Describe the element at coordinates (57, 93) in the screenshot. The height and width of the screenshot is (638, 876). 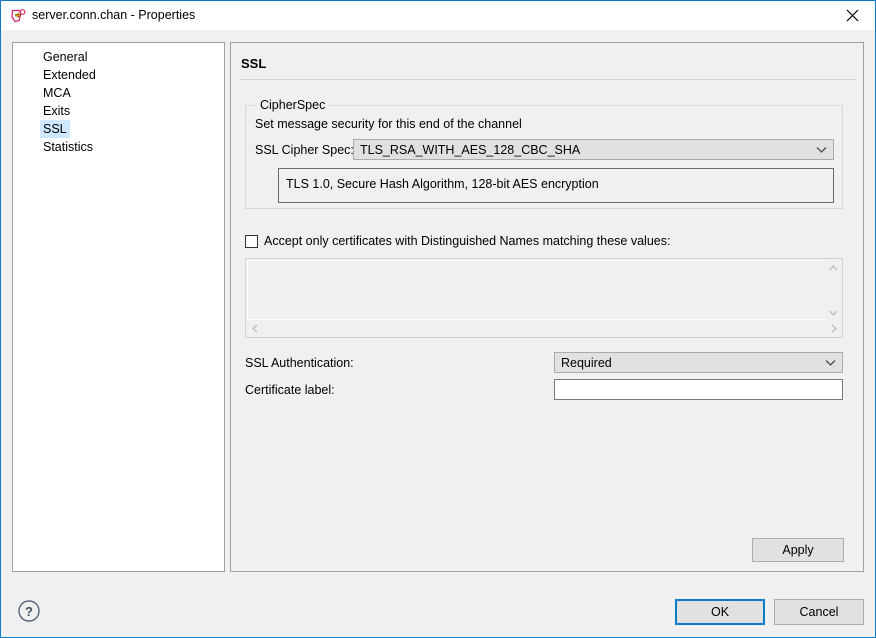
I see `sidebar-item-label: MCA` at that location.